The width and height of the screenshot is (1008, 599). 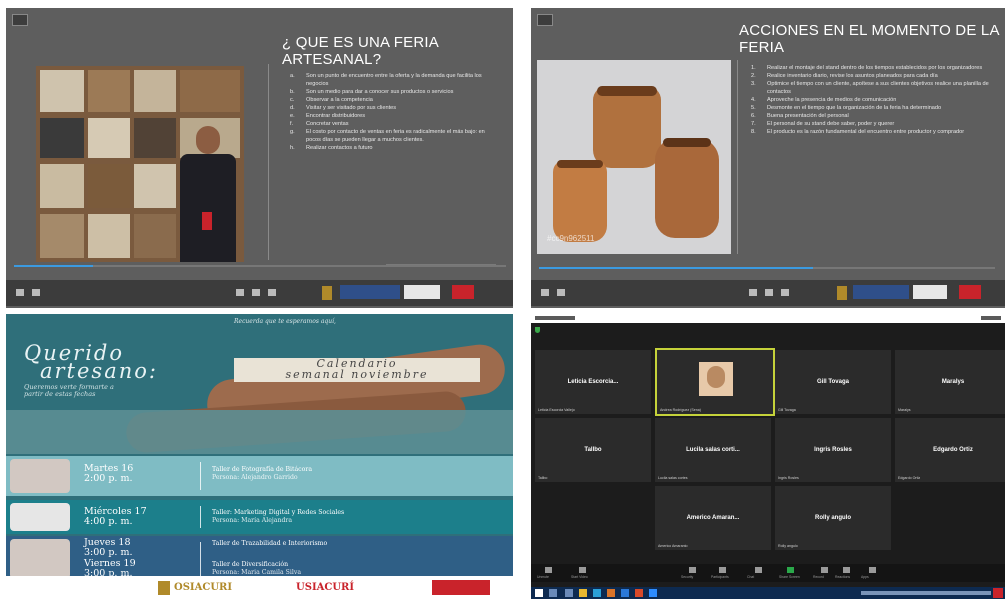 I want to click on flyer-greeting: Querido artesano:, so click(x=91, y=362).